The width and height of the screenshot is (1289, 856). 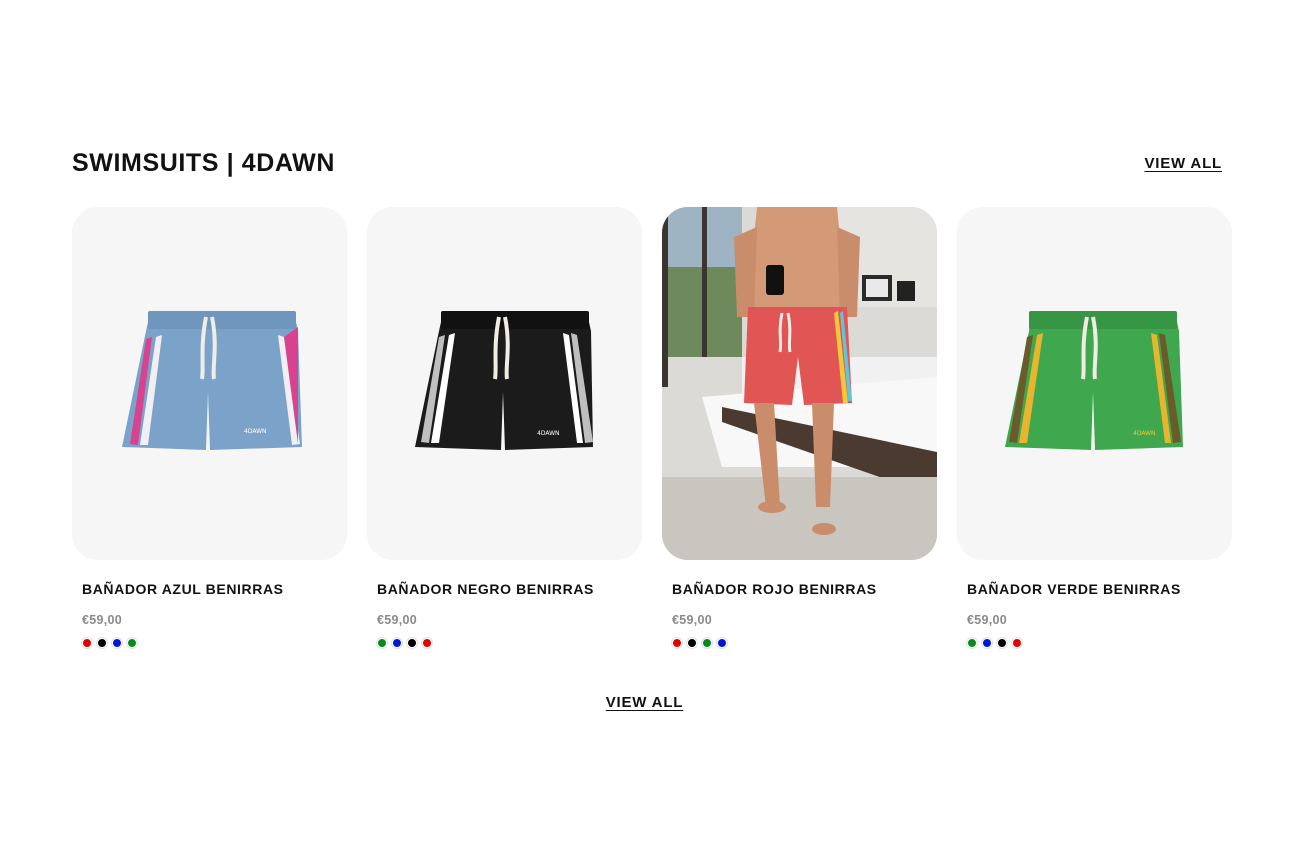 What do you see at coordinates (647, 163) in the screenshot?
I see `section-header: SWIMSUITS | 4DAWN VIEW ALL` at bounding box center [647, 163].